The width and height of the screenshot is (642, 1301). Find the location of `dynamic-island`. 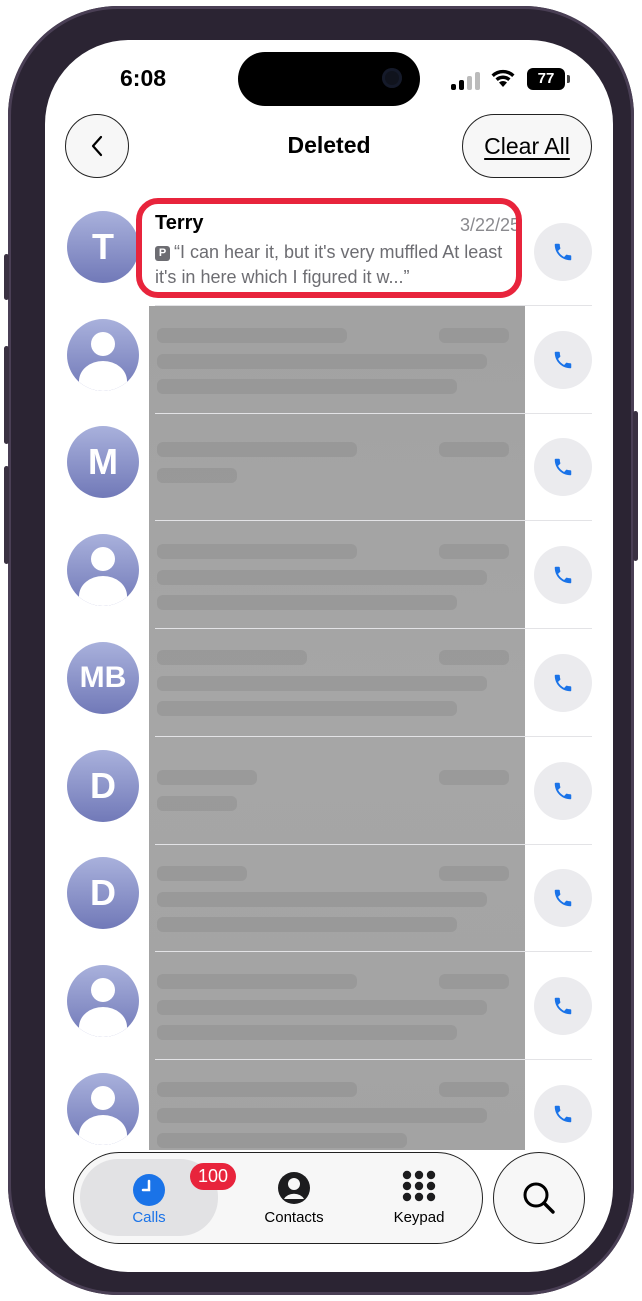

dynamic-island is located at coordinates (329, 79).